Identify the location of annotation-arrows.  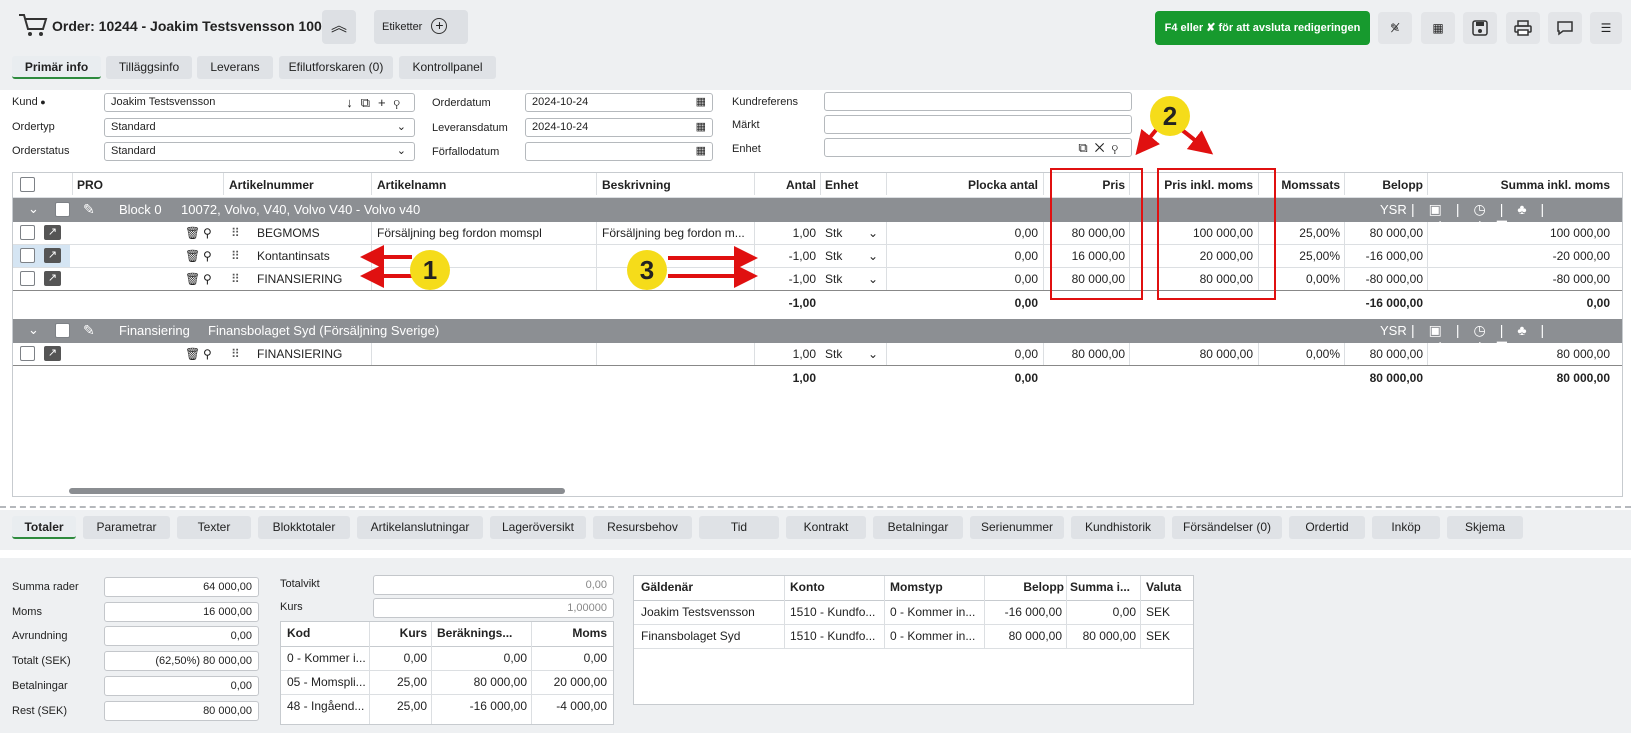
(787, 208).